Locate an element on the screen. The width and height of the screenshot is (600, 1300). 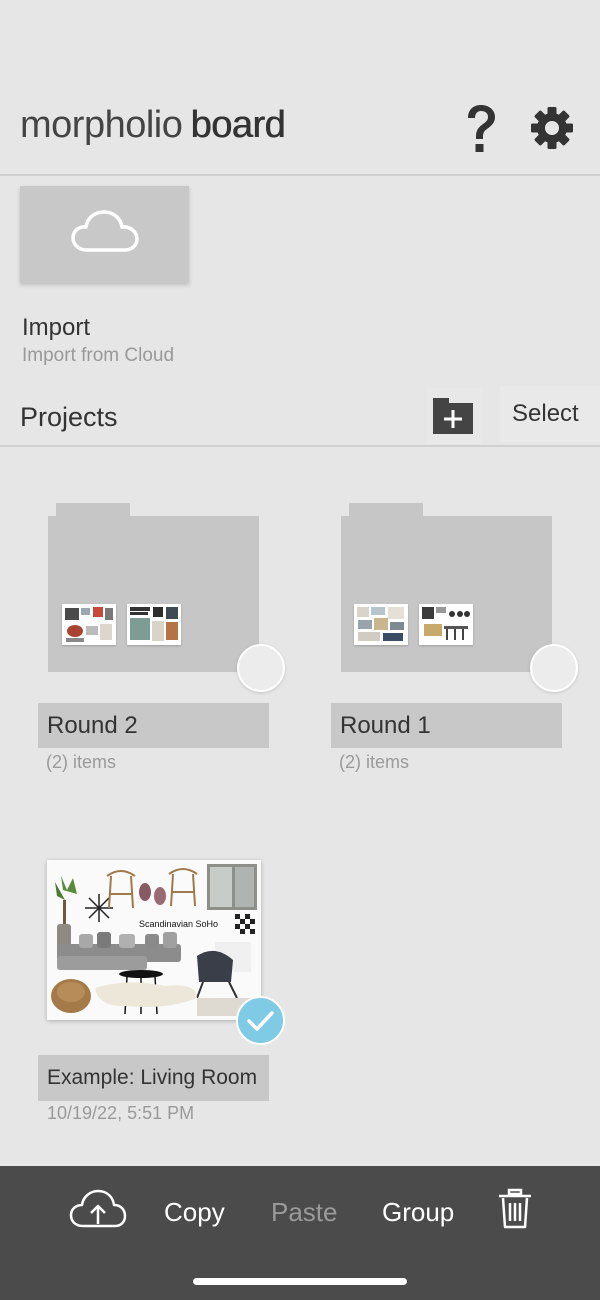
app-header: morpholio board is located at coordinates (300, 88).